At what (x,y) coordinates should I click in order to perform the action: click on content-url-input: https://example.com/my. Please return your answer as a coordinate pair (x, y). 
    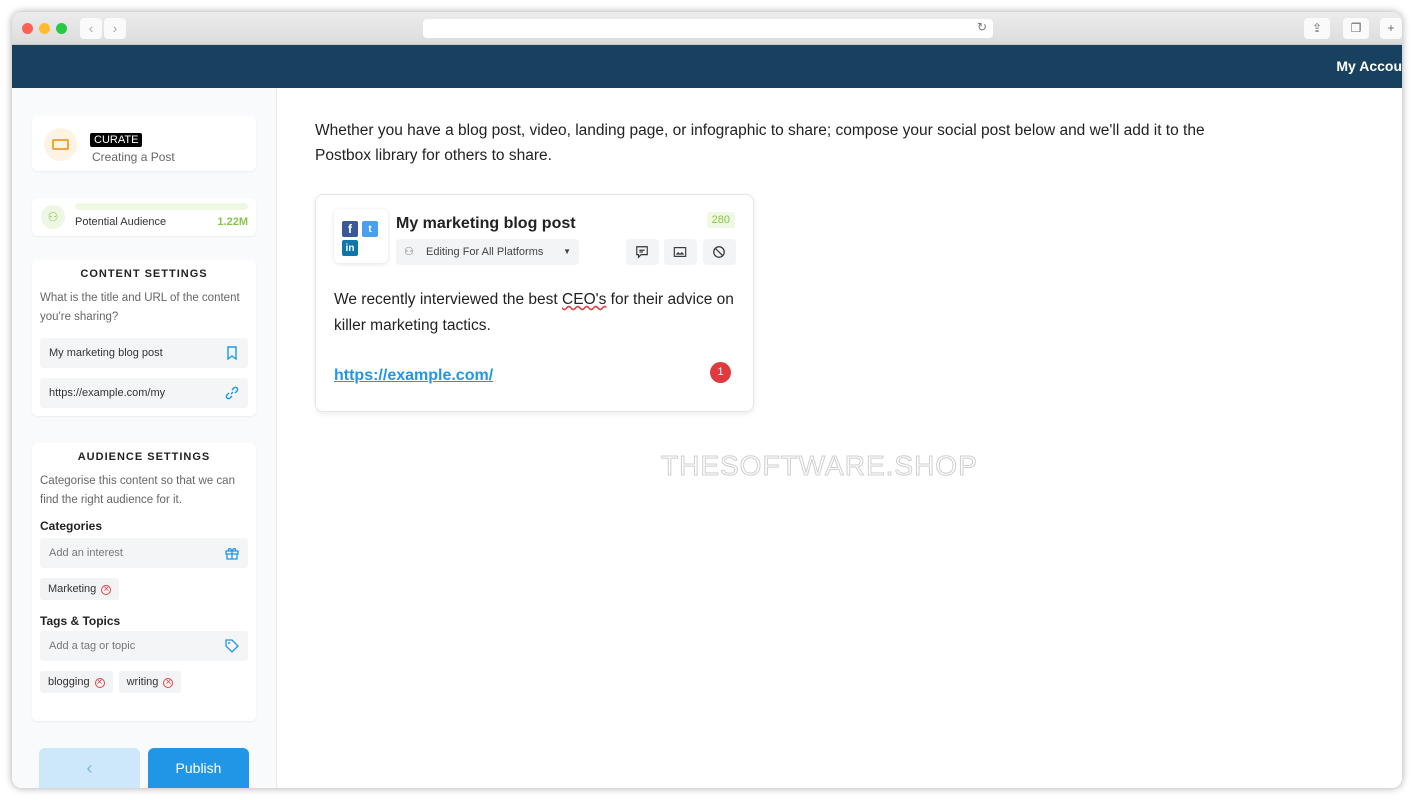
    Looking at the image, I should click on (144, 393).